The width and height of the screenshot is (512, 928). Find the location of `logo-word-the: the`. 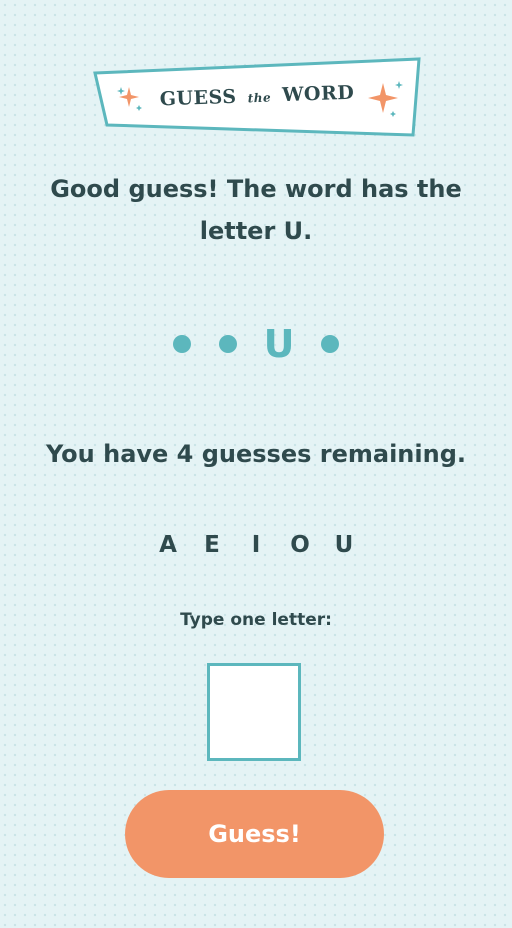

logo-word-the: the is located at coordinates (259, 98).